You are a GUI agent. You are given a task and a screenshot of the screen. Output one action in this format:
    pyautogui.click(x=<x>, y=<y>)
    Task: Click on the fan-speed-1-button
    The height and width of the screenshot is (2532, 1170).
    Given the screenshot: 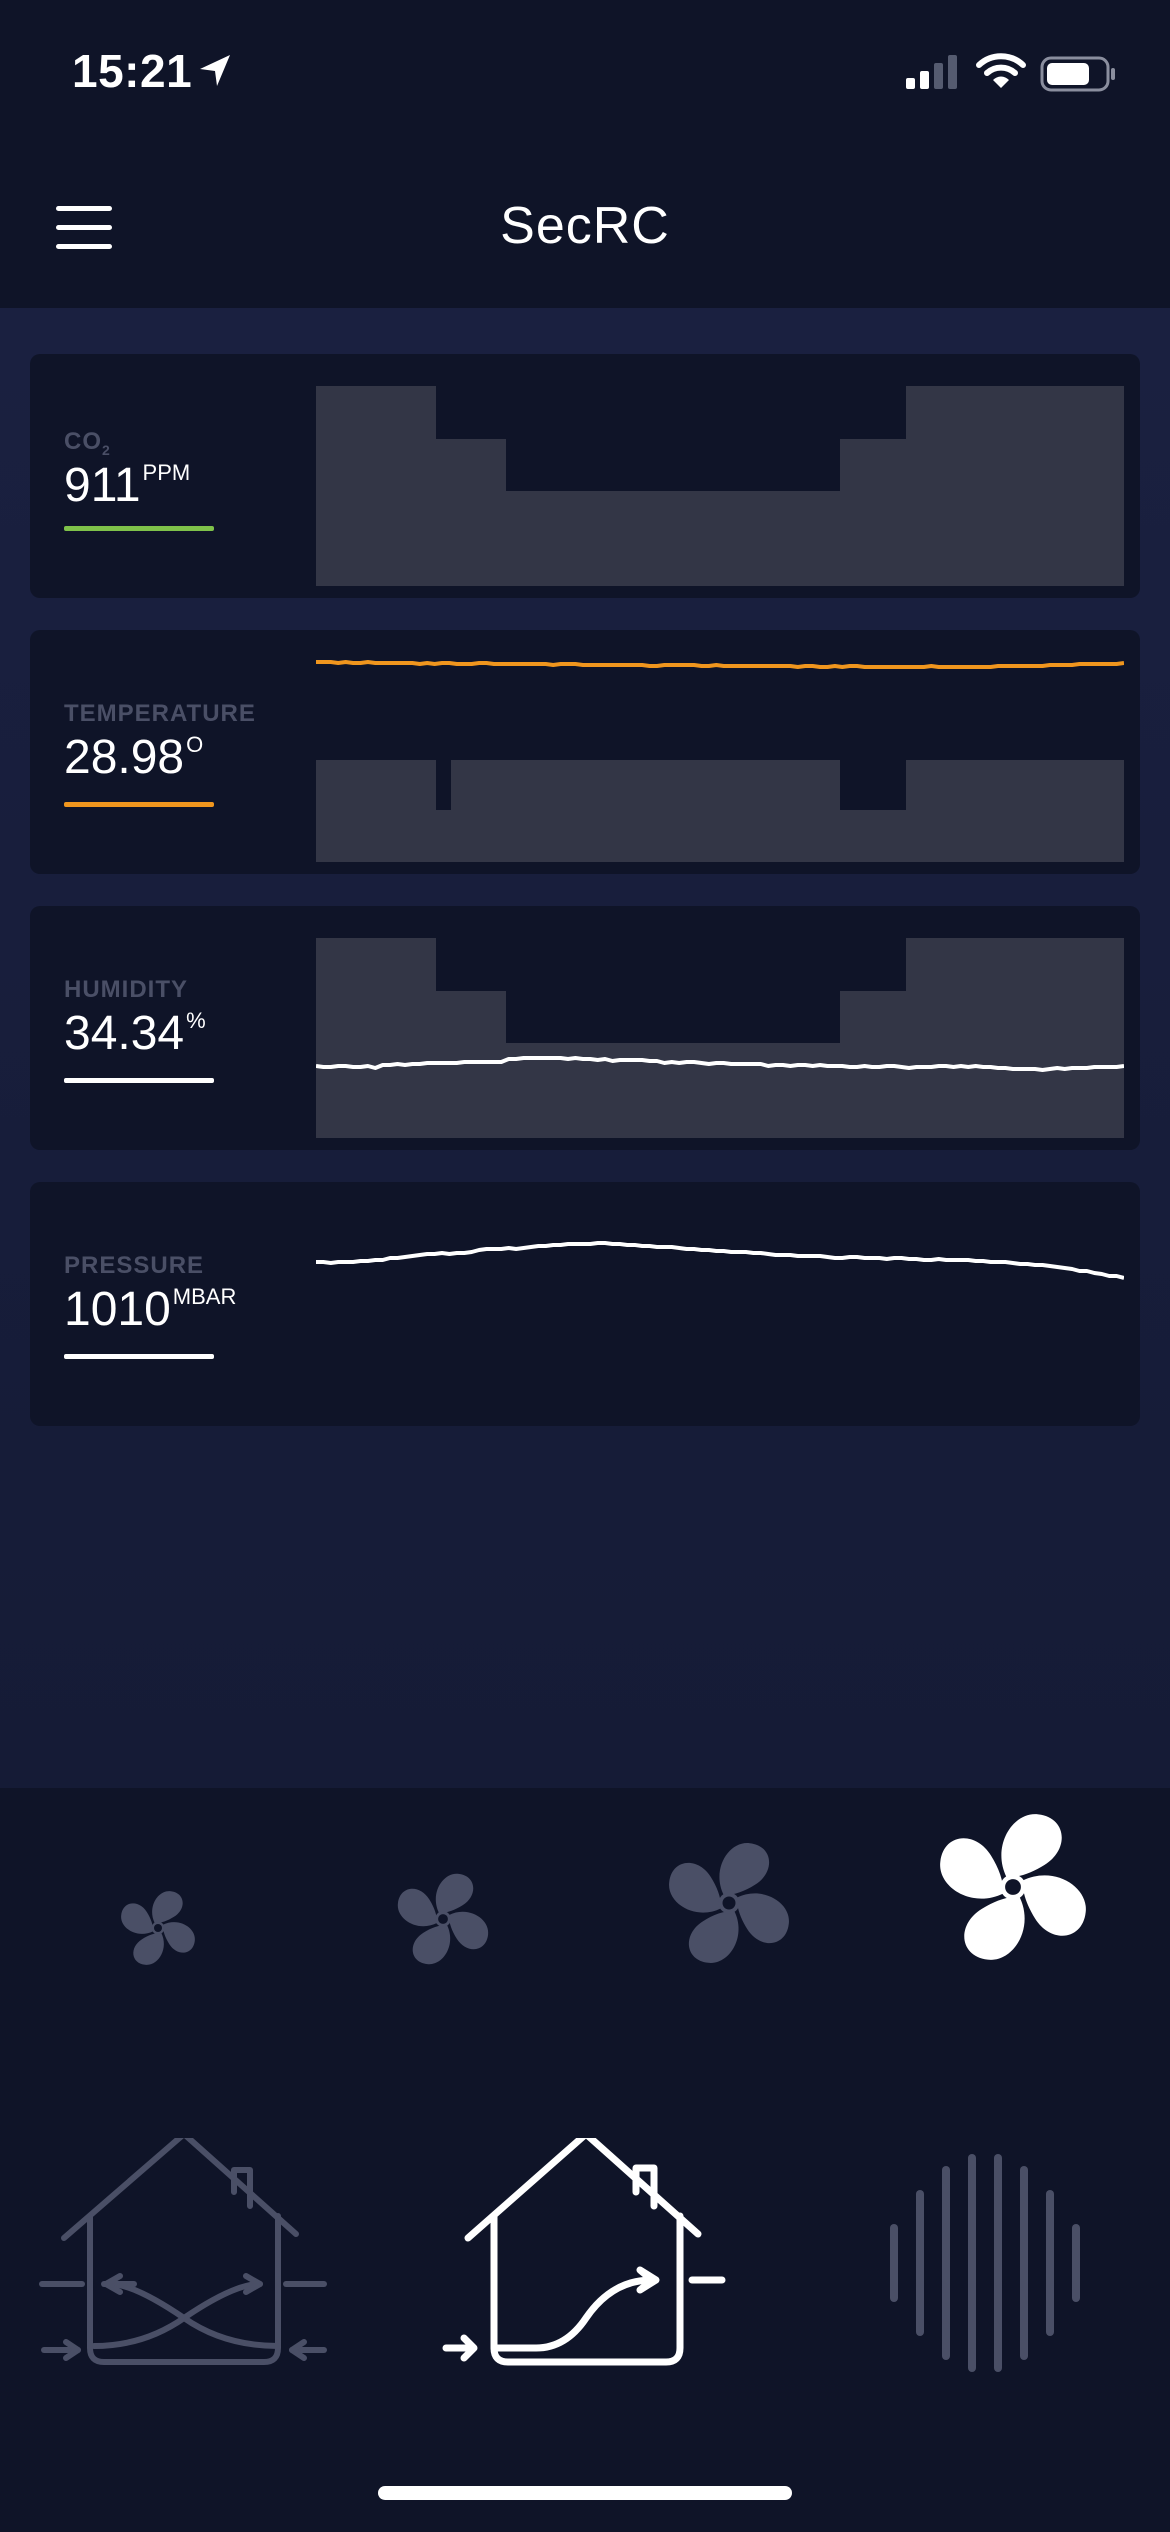 What is the action you would take?
    pyautogui.click(x=158, y=1928)
    